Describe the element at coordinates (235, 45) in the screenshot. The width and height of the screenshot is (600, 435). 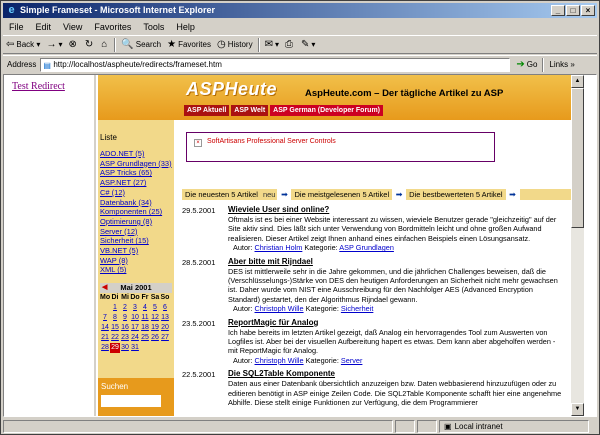
I see `history-button: ◷ History` at that location.